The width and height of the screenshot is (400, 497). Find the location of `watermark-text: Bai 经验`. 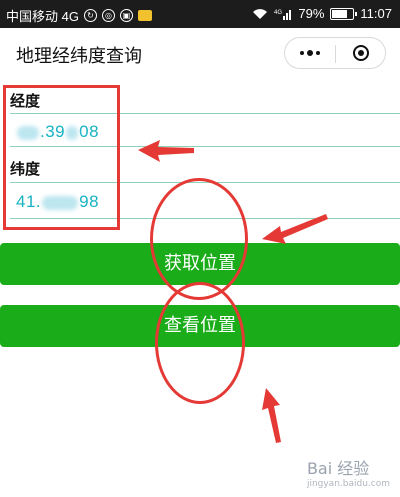

watermark-text: Bai 经验 is located at coordinates (338, 468).